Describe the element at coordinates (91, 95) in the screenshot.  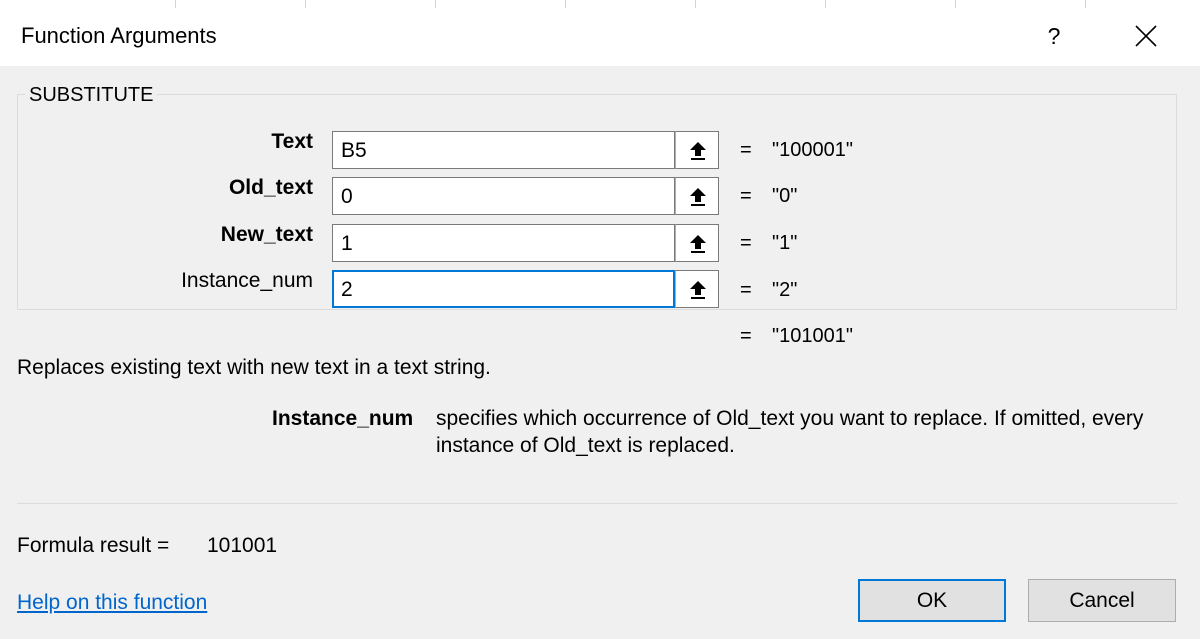
I see `function-name: SUBSTITUTE` at that location.